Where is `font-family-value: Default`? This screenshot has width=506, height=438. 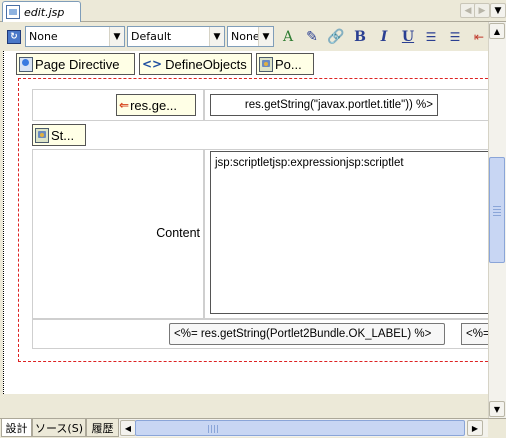
font-family-value: Default is located at coordinates (151, 36).